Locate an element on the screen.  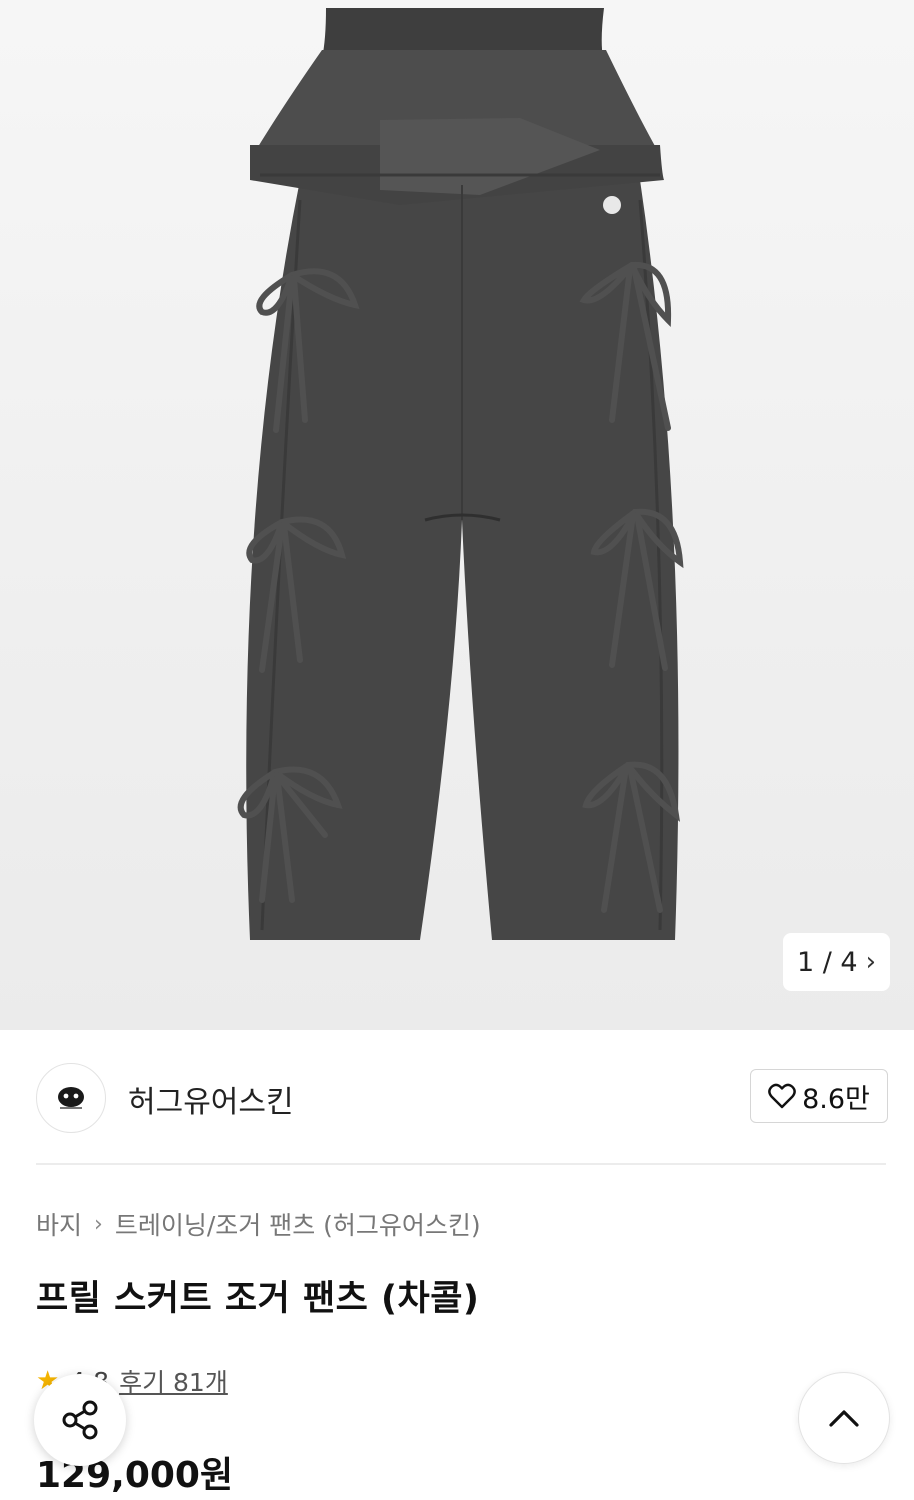
share-icon is located at coordinates (80, 1420).